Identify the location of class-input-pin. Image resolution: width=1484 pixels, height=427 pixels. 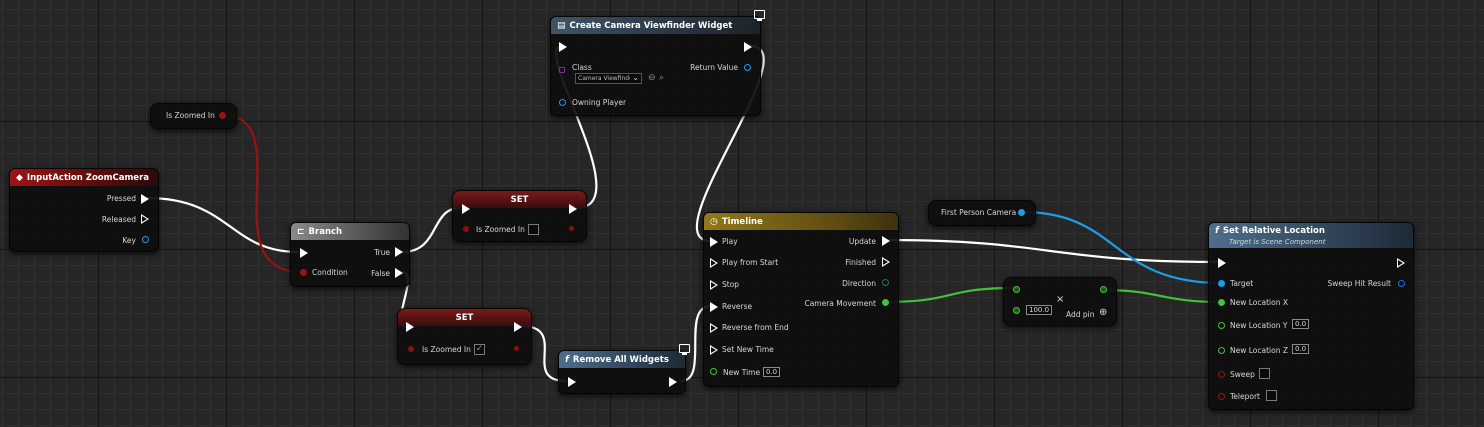
(562, 70).